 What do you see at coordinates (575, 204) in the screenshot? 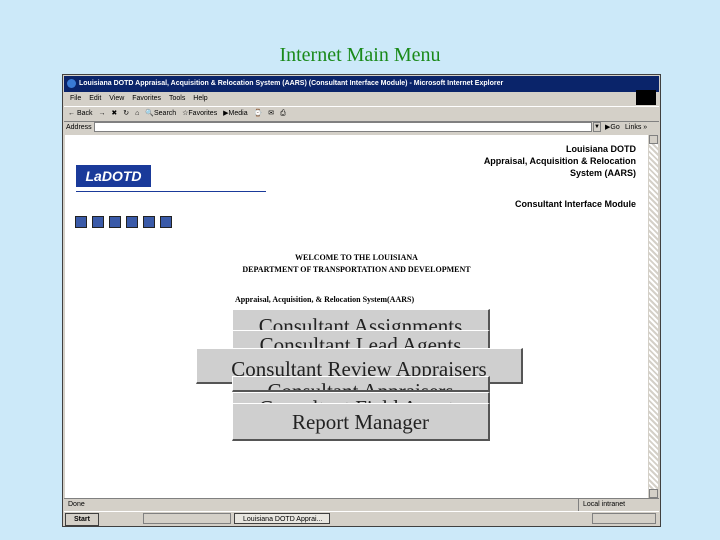
I see `module-label: Consultant Interface Module` at bounding box center [575, 204].